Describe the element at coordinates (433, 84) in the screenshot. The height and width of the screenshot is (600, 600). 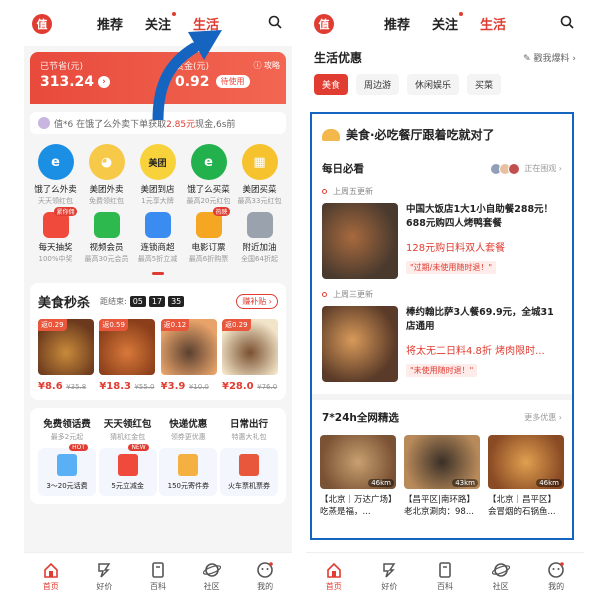
I see `category-chip: 休闲娱乐` at that location.